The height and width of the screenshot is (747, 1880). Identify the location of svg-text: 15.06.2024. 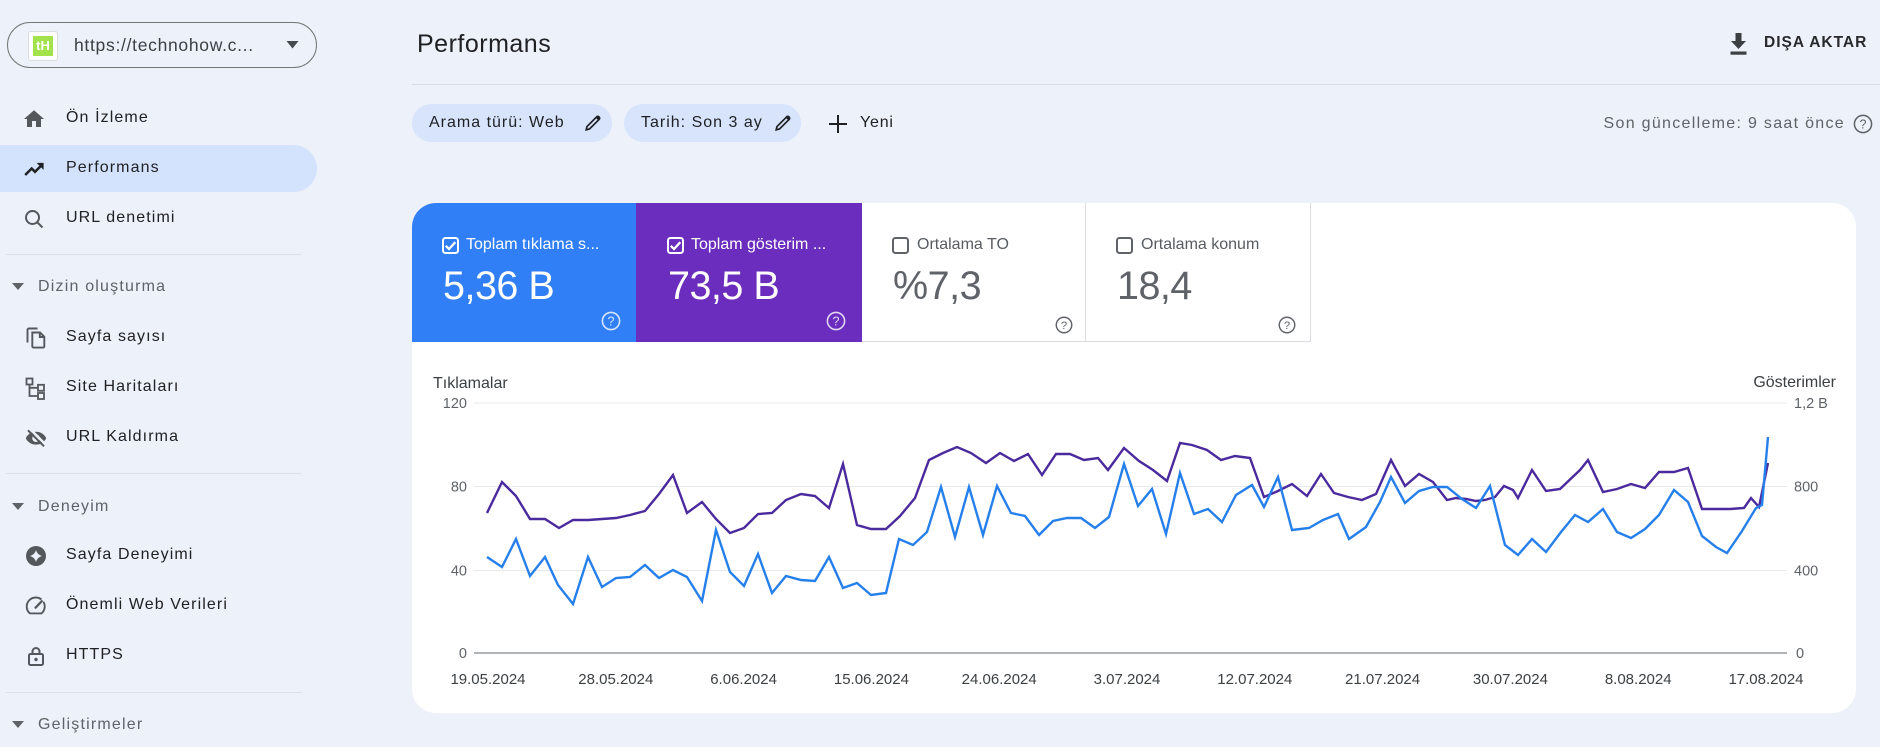
(871, 679).